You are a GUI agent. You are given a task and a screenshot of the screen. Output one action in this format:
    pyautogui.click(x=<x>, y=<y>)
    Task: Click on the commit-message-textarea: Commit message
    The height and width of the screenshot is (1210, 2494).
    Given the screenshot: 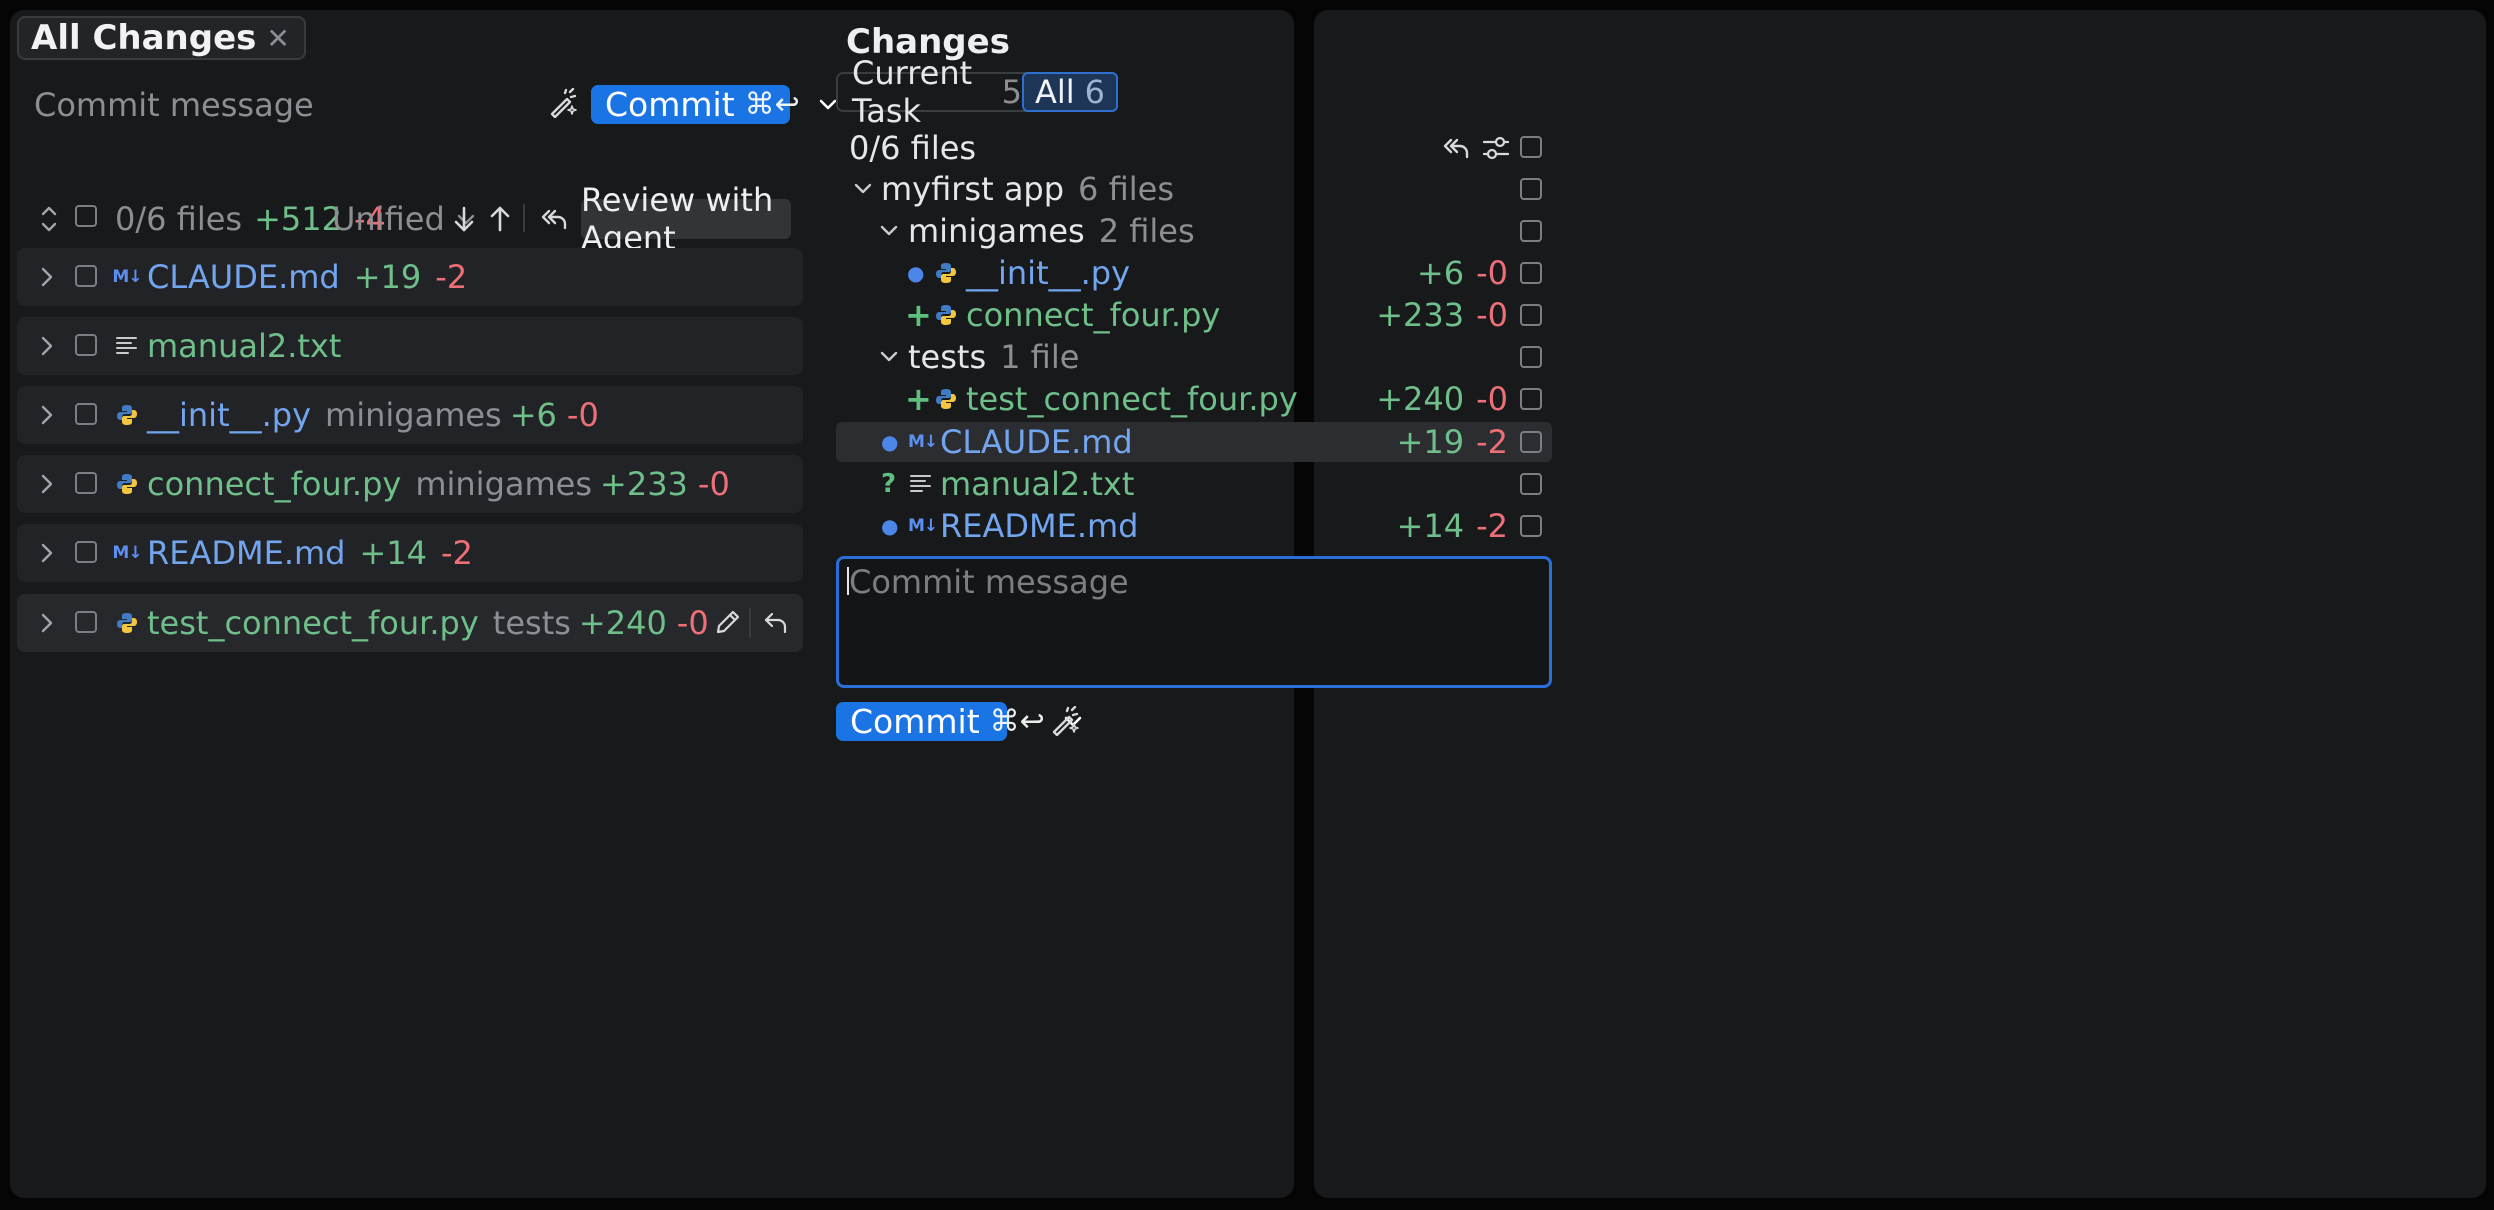 What is the action you would take?
    pyautogui.click(x=1194, y=622)
    